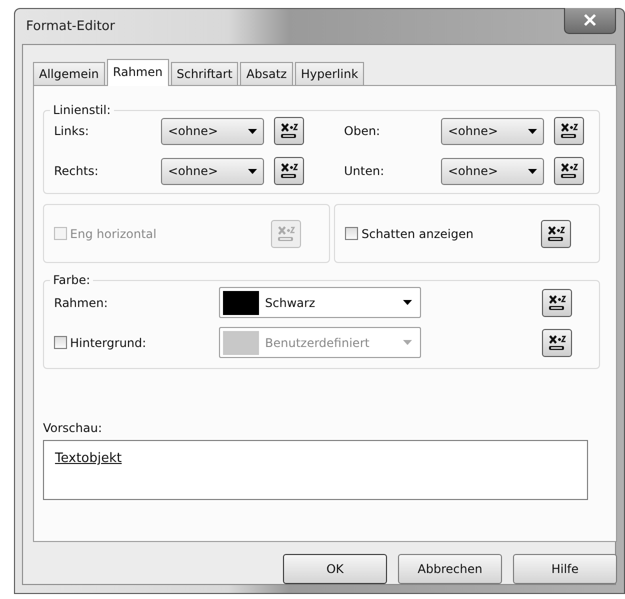 This screenshot has height=599, width=625. What do you see at coordinates (108, 343) in the screenshot?
I see `checkbox-label: Hintergrund:` at bounding box center [108, 343].